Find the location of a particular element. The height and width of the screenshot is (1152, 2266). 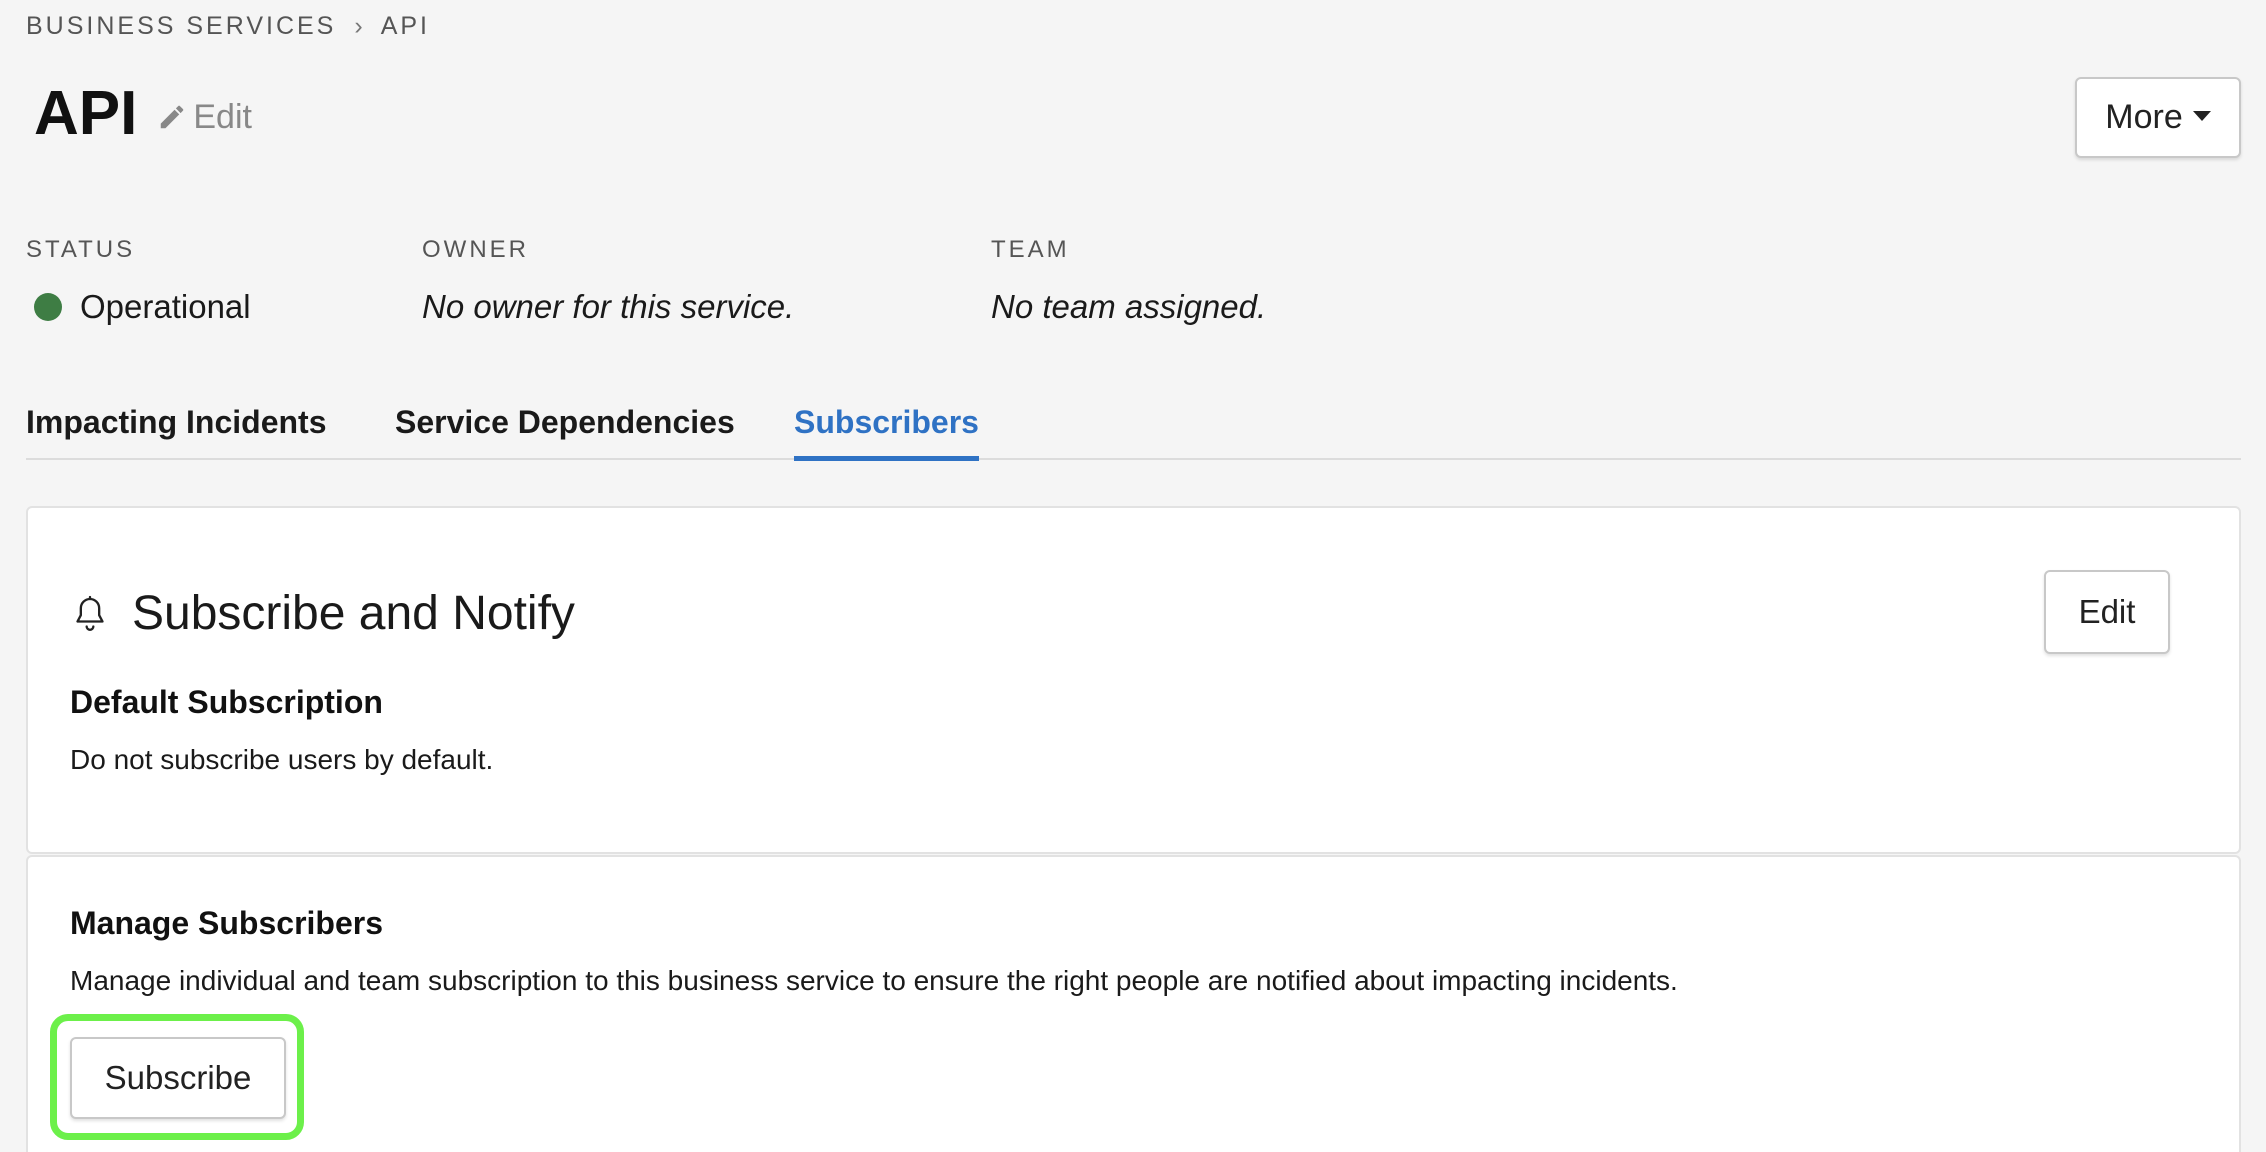

subscribe-notify-heading: Subscribe and Notify is located at coordinates (322, 613).